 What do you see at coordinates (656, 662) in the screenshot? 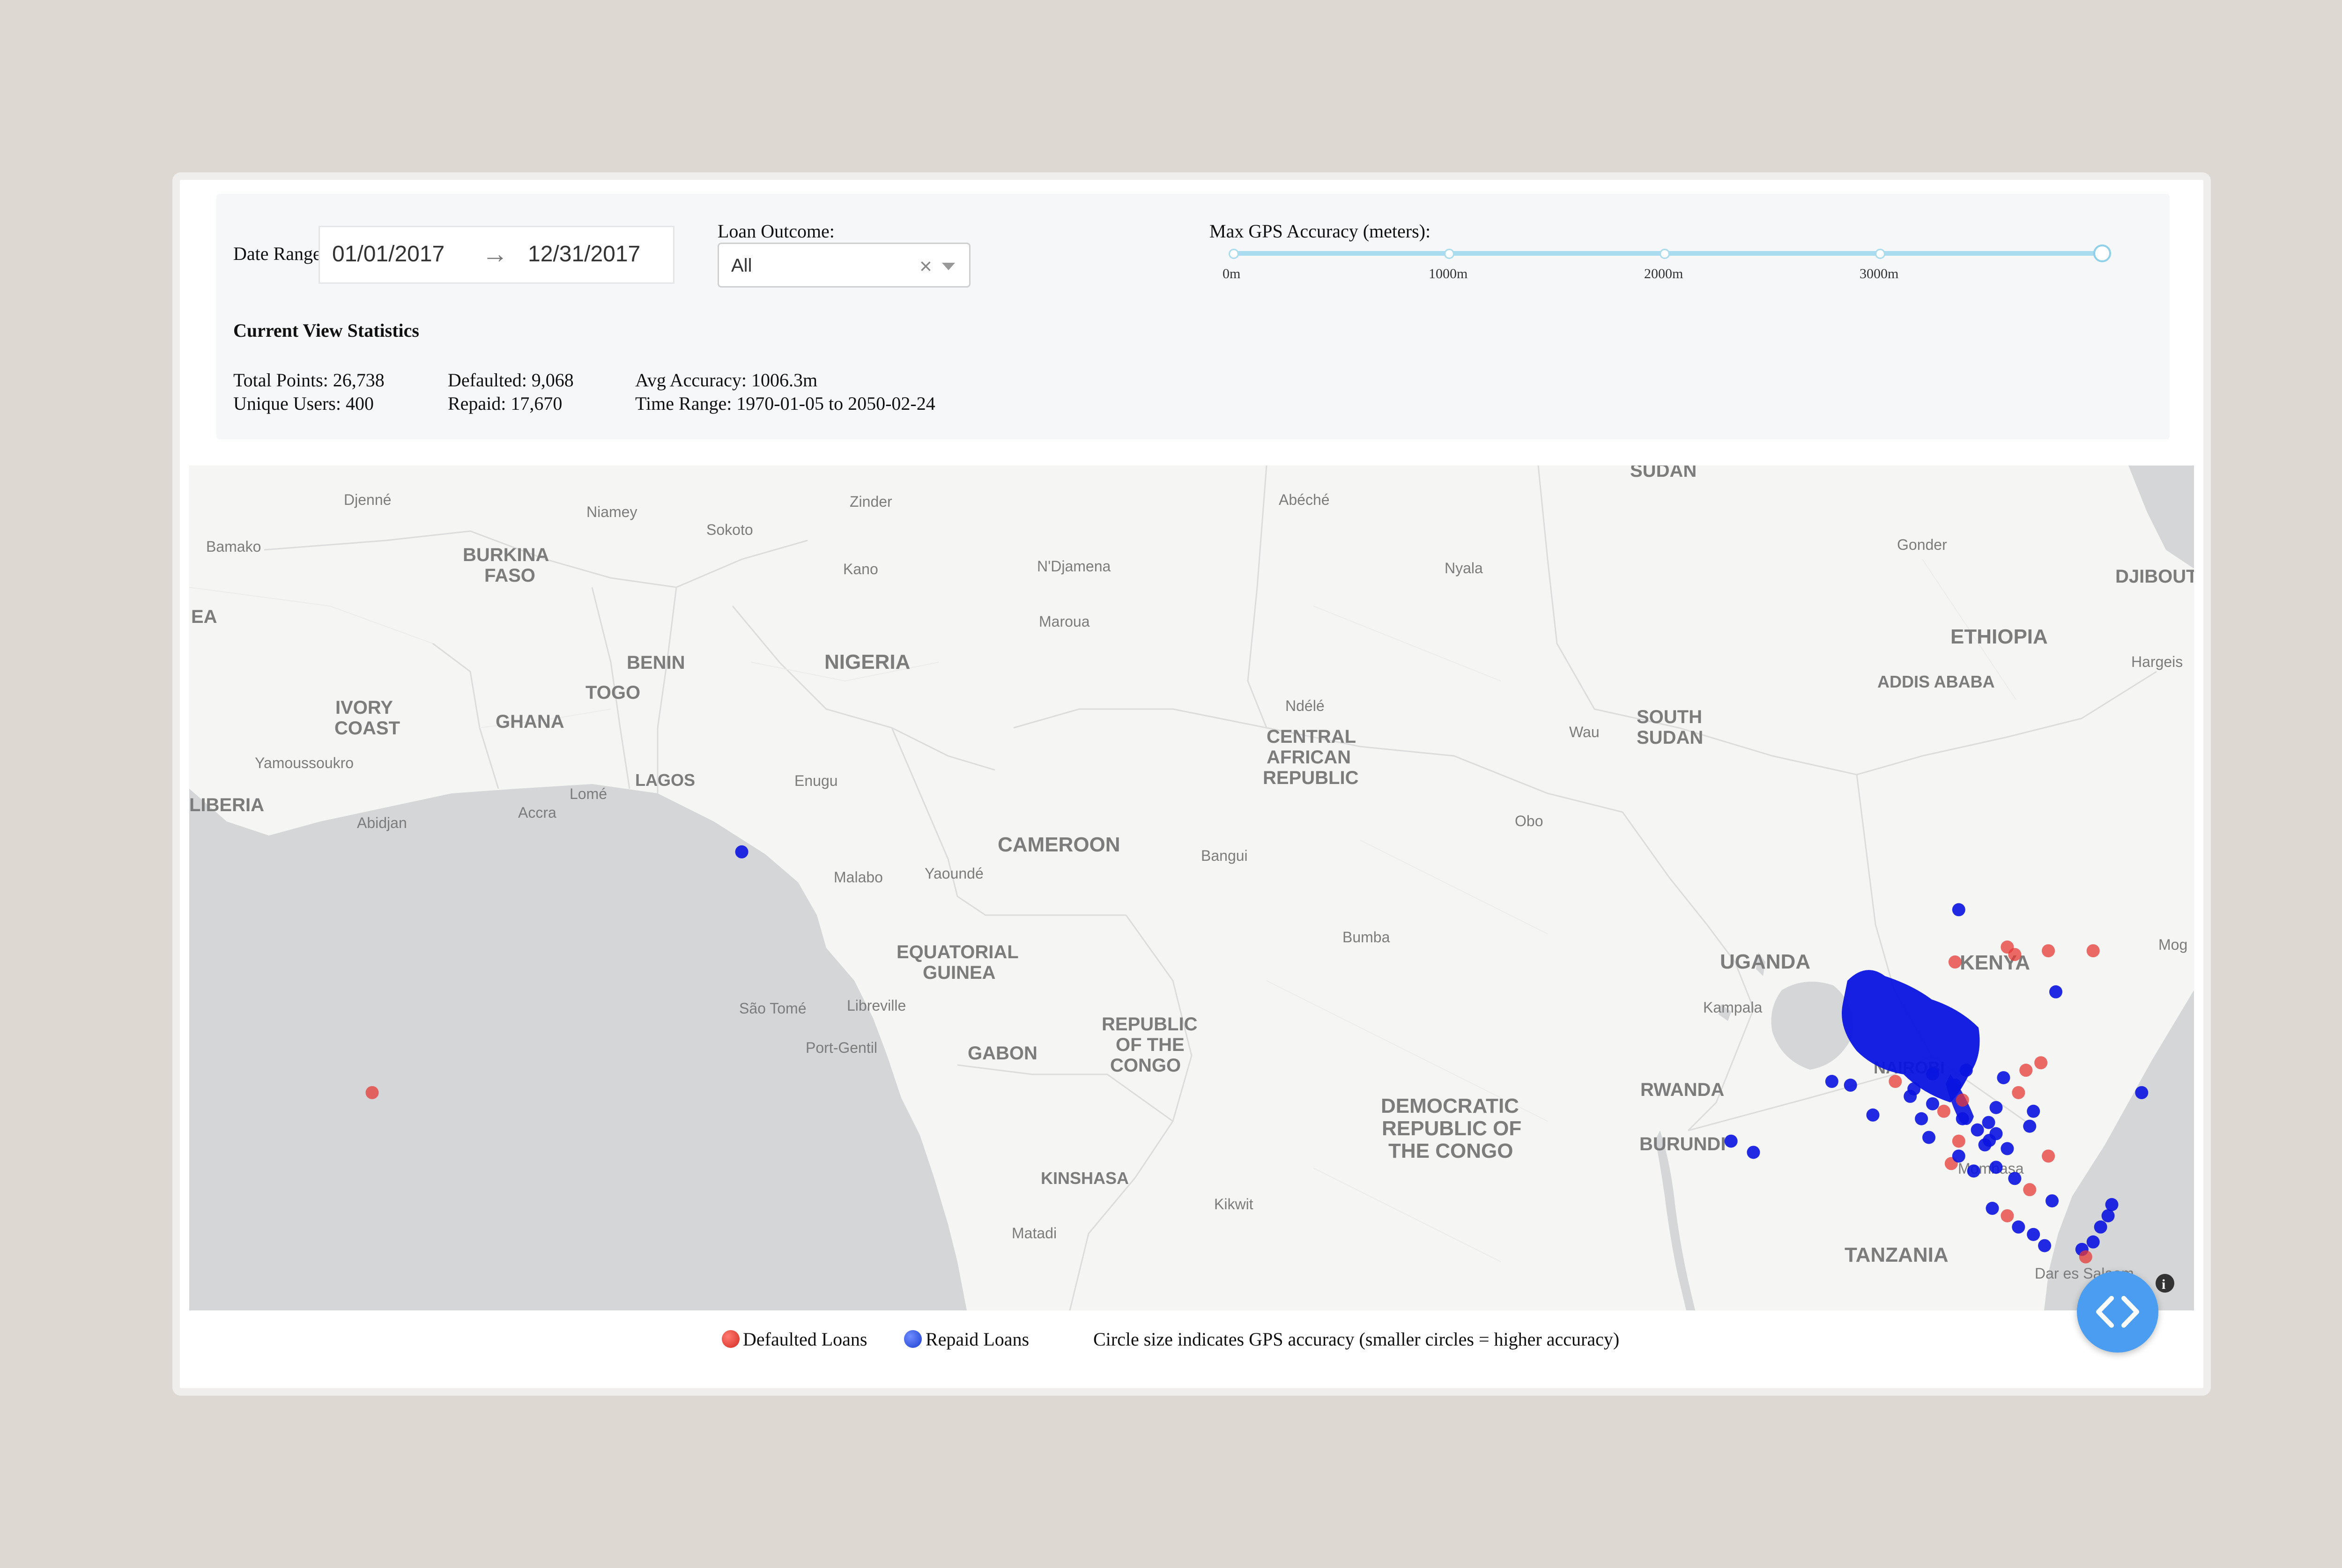
I see `label-benin: BENIN` at bounding box center [656, 662].